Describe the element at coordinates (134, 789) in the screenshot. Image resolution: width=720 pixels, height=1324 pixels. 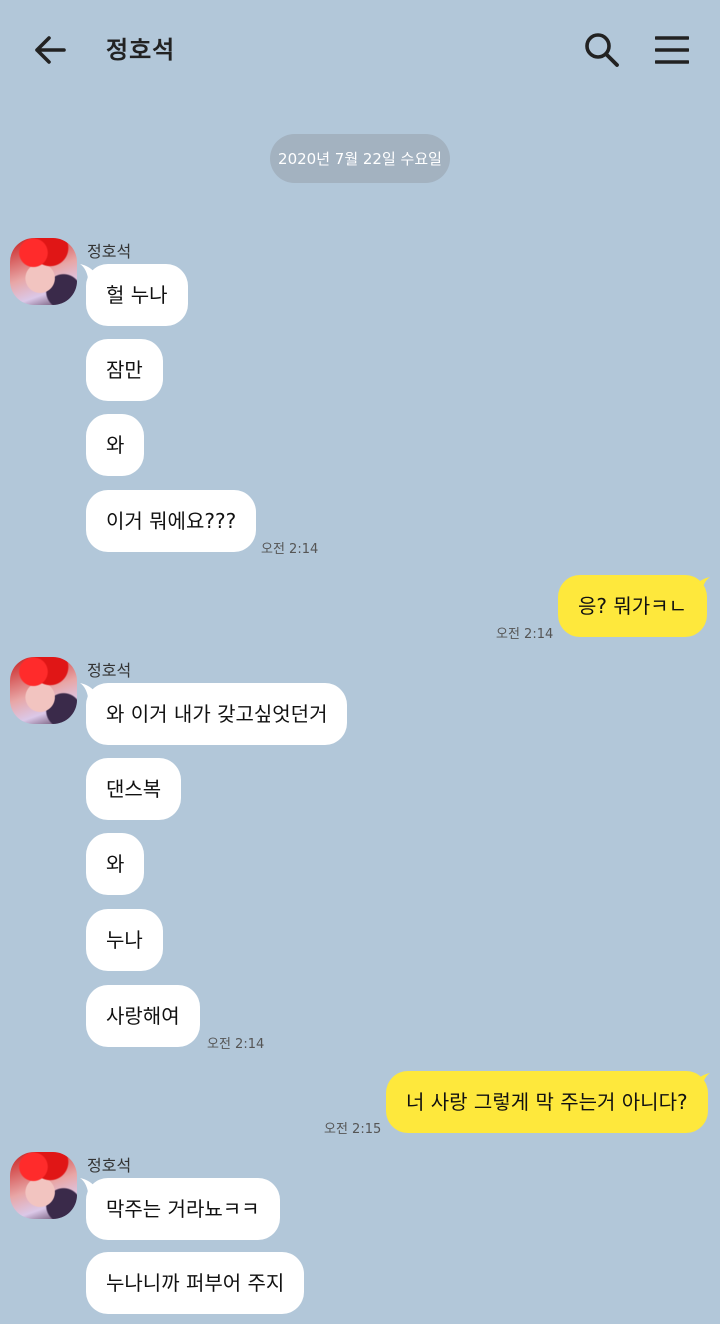
I see `message-bubble-incoming: 댄스복` at that location.